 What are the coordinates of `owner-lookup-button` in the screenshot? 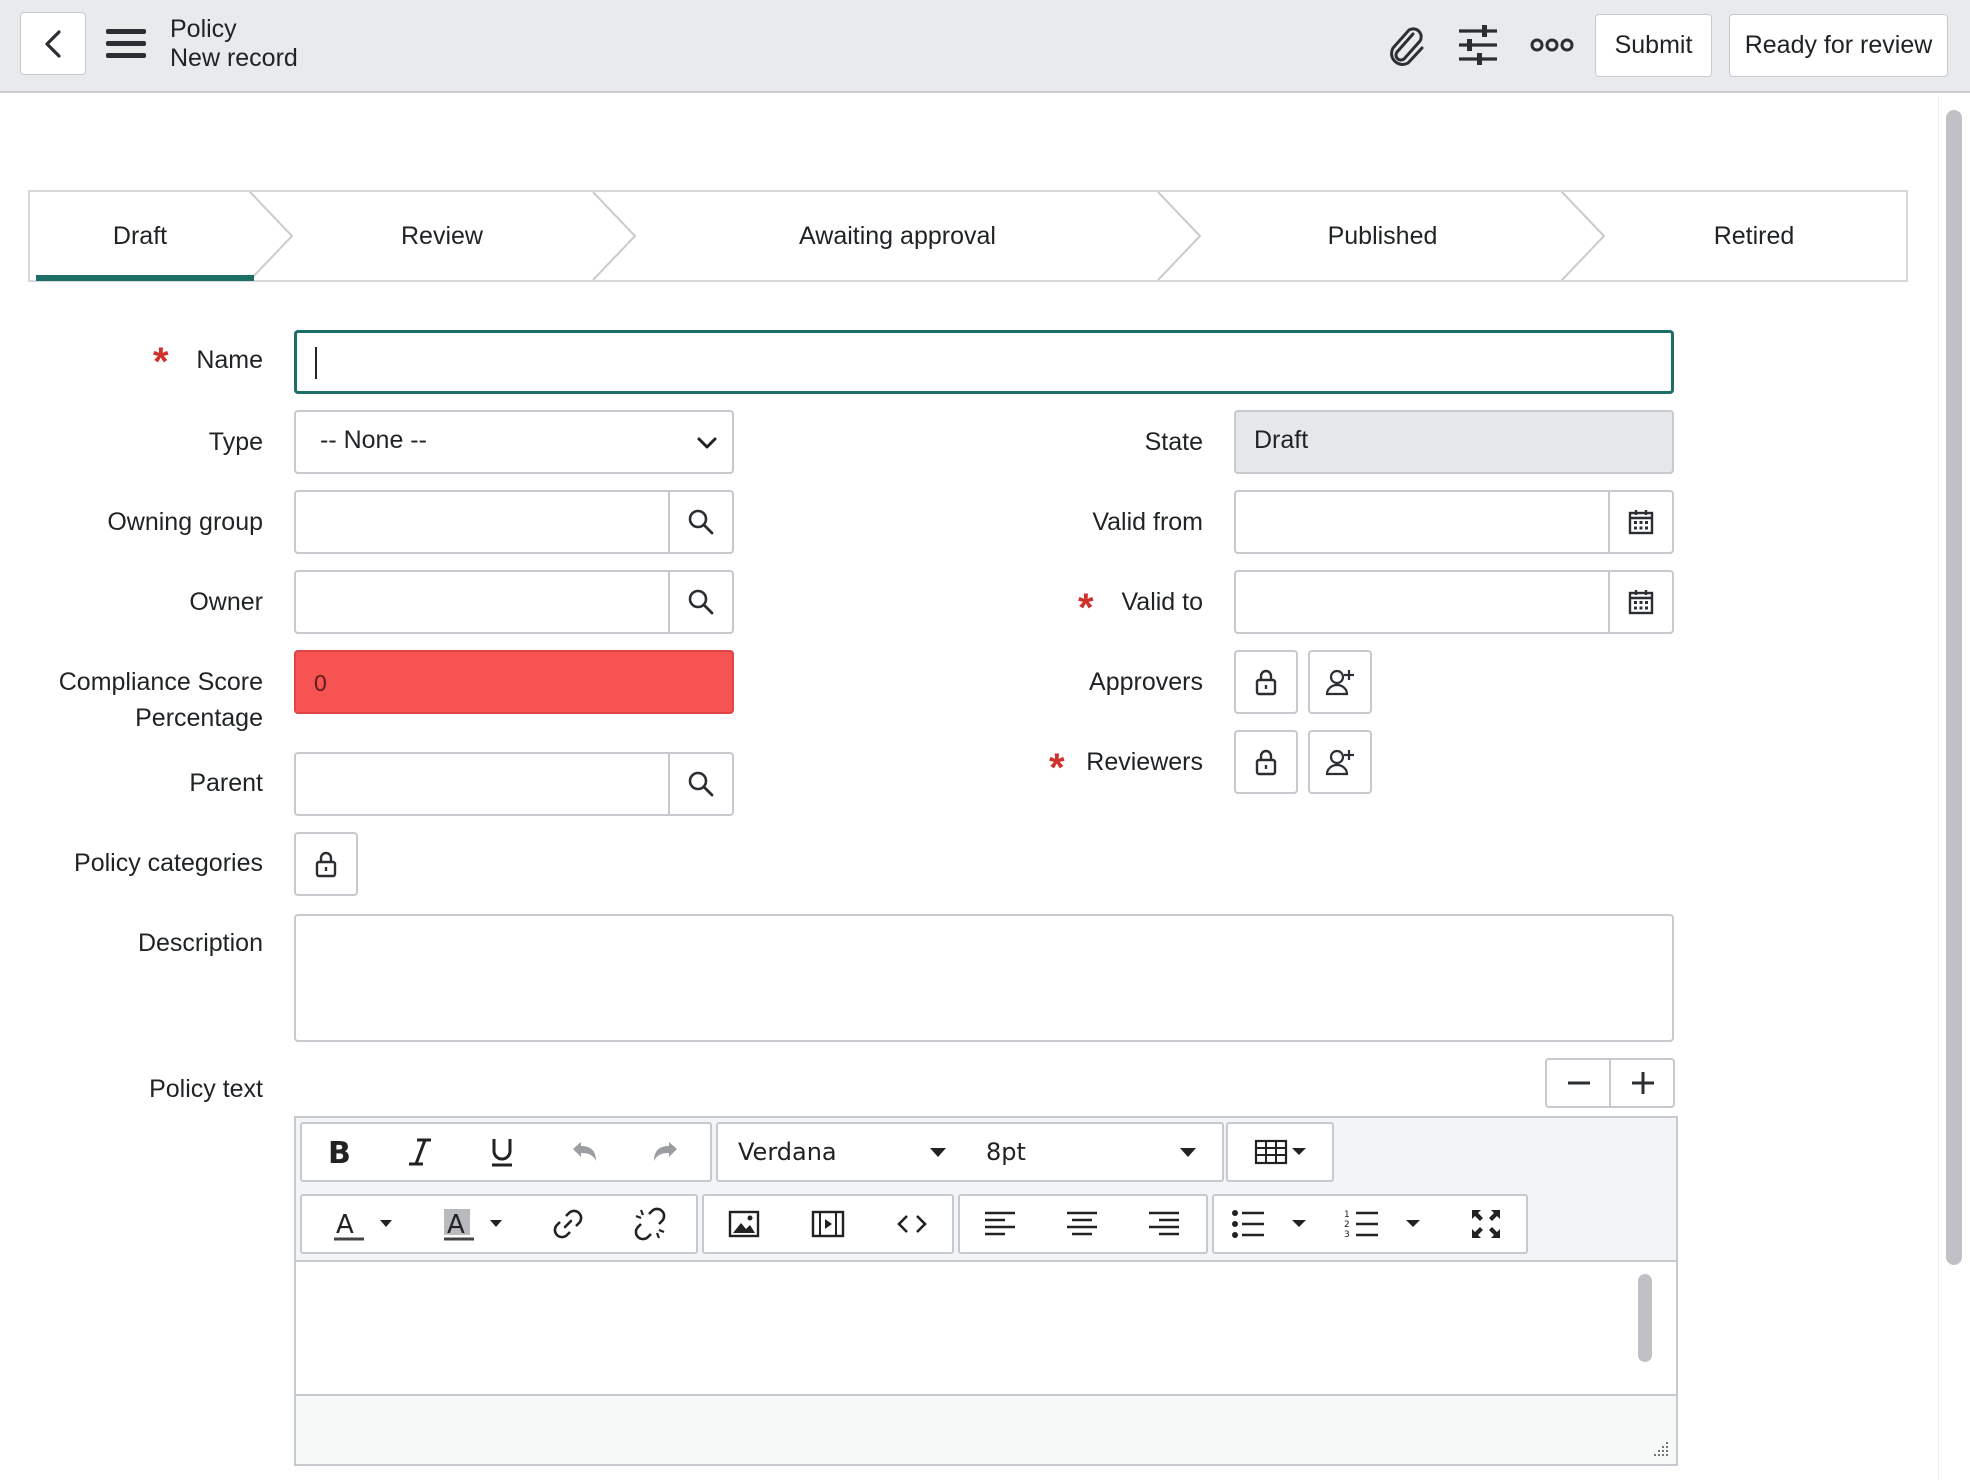 It's located at (700, 602).